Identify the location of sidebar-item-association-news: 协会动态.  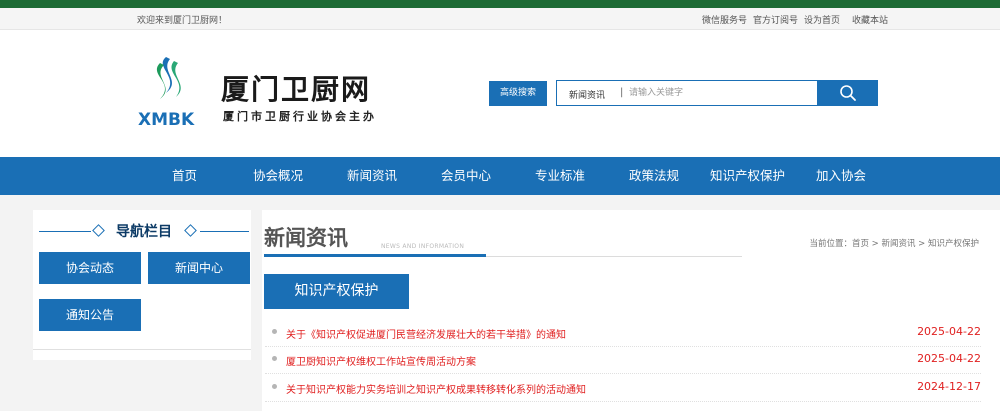
(90, 268).